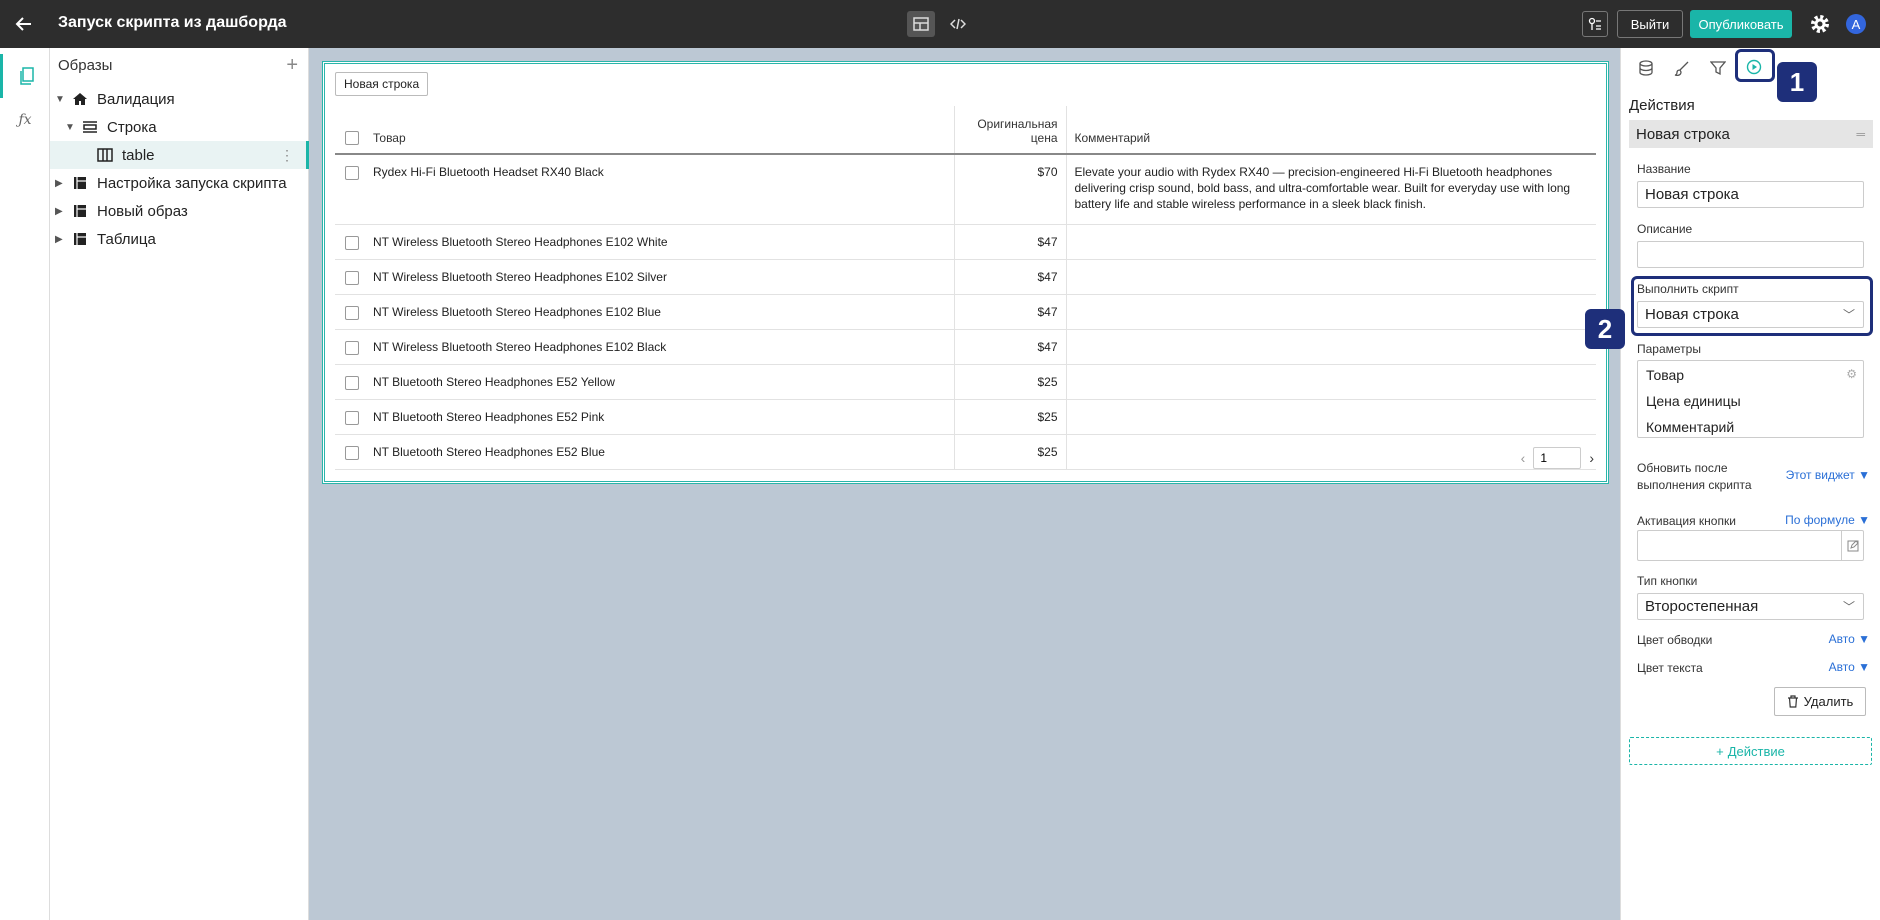 The height and width of the screenshot is (920, 1880). What do you see at coordinates (1331, 312) in the screenshot?
I see `cell-comment` at bounding box center [1331, 312].